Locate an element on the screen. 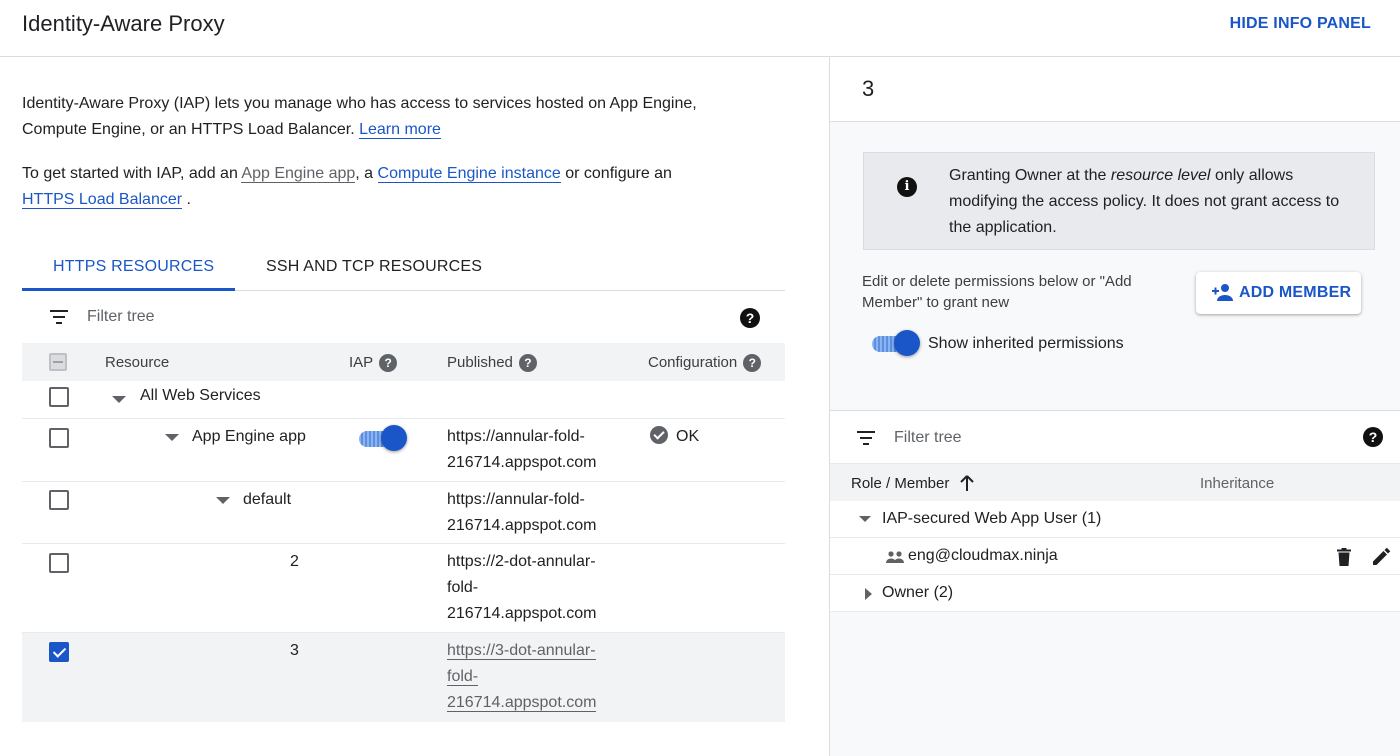  get-started-text: To get started with IAP, add an is located at coordinates (130, 173).